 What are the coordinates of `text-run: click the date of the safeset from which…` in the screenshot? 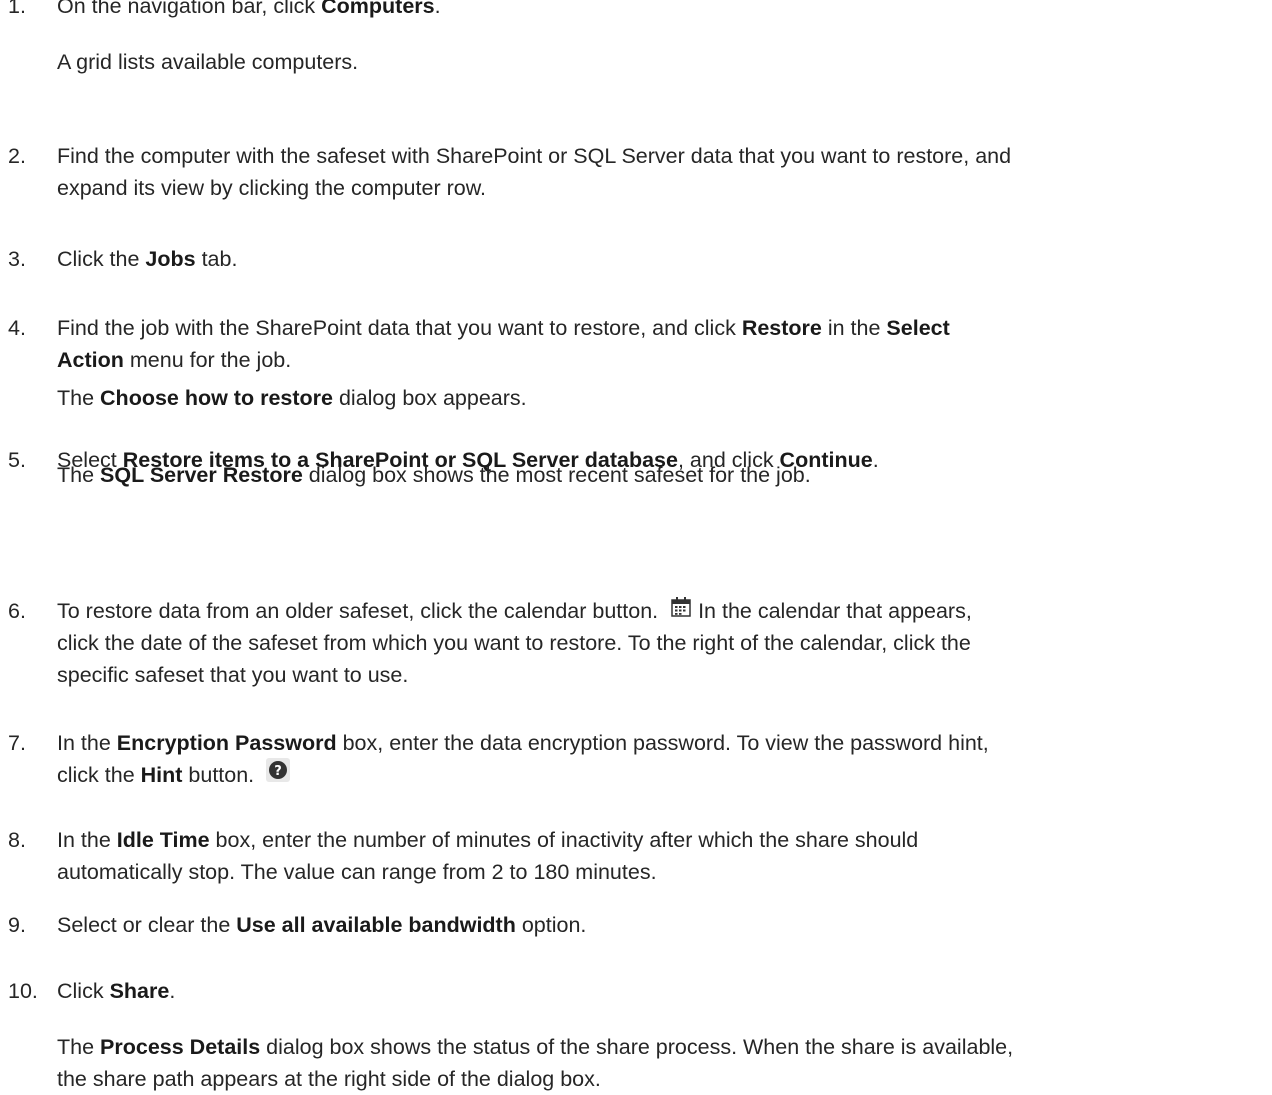 It's located at (514, 643).